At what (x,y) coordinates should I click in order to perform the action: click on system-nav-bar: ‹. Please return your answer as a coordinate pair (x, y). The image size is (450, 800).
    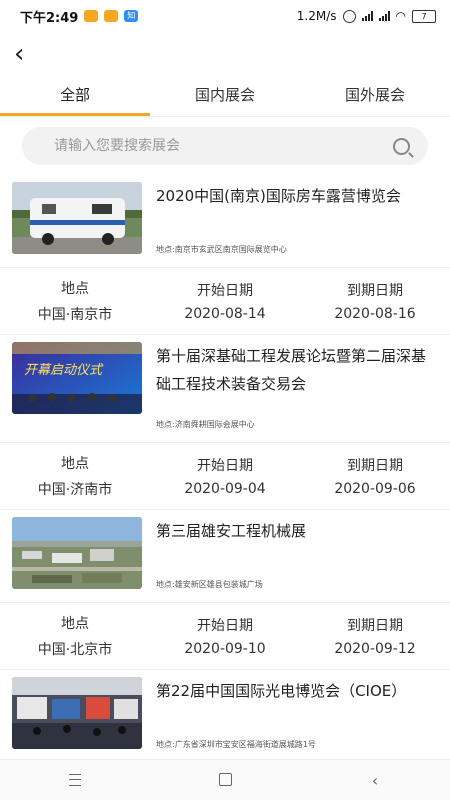
    Looking at the image, I should click on (225, 779).